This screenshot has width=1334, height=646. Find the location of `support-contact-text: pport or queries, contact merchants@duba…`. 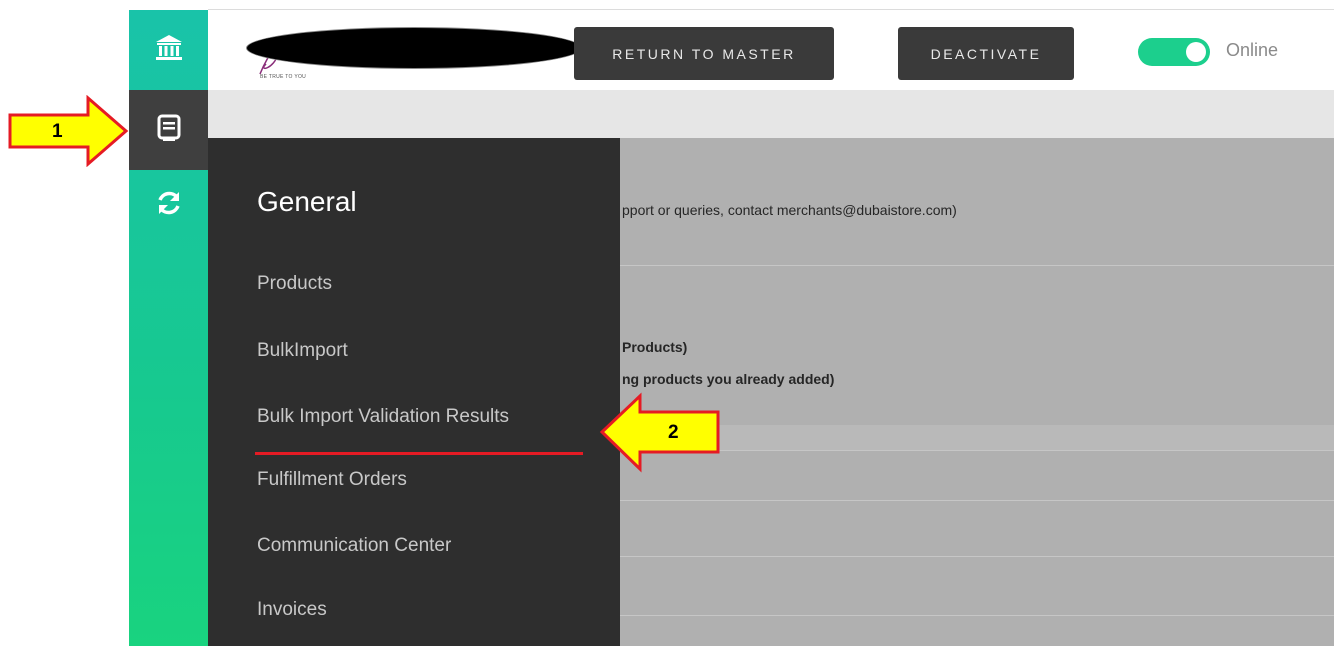

support-contact-text: pport or queries, contact merchants@duba… is located at coordinates (789, 210).